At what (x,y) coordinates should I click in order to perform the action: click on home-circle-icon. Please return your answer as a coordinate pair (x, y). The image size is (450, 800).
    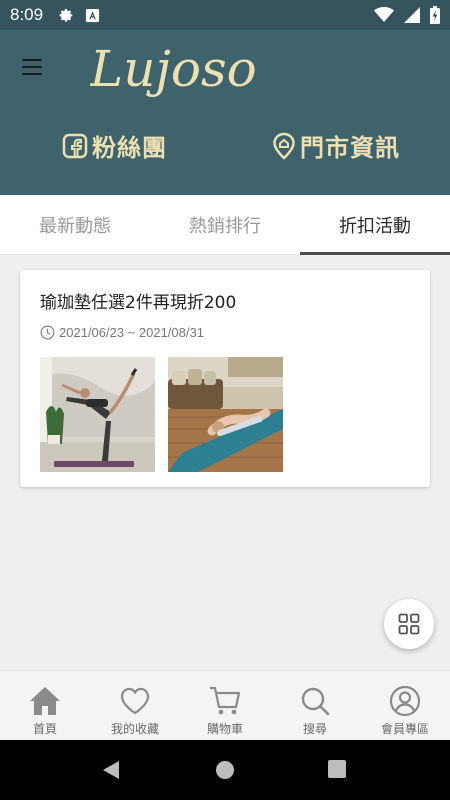
    Looking at the image, I should click on (225, 770).